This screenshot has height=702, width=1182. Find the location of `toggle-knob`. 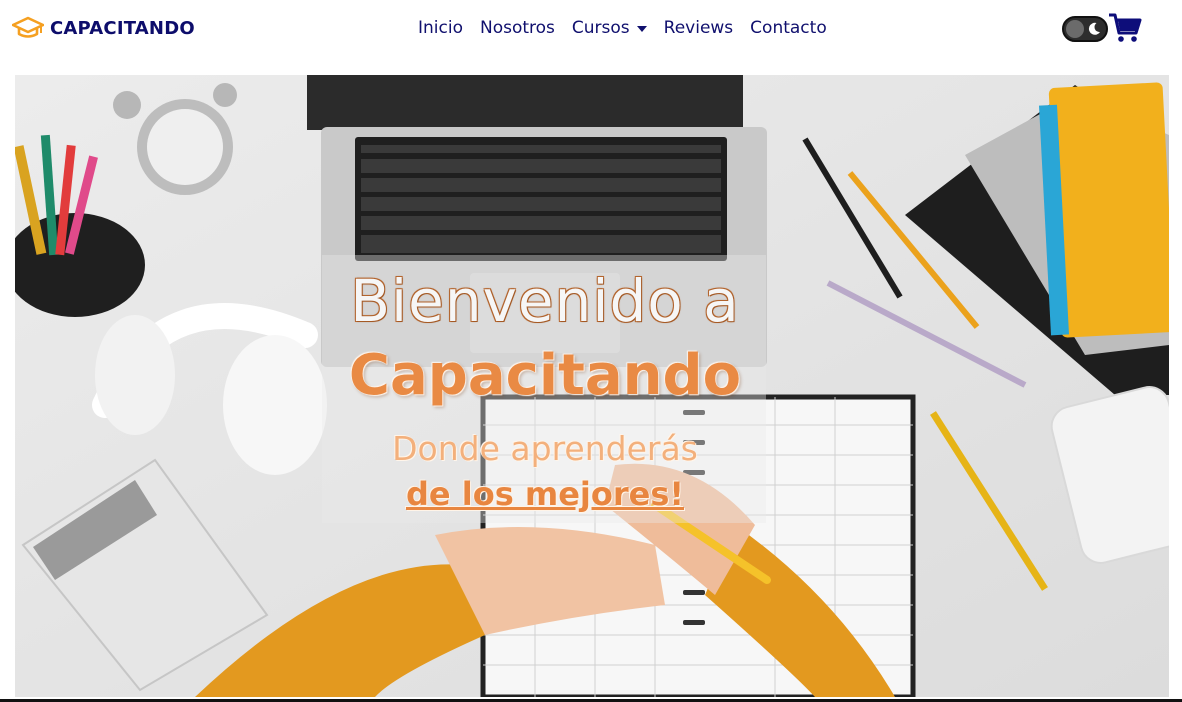

toggle-knob is located at coordinates (1075, 29).